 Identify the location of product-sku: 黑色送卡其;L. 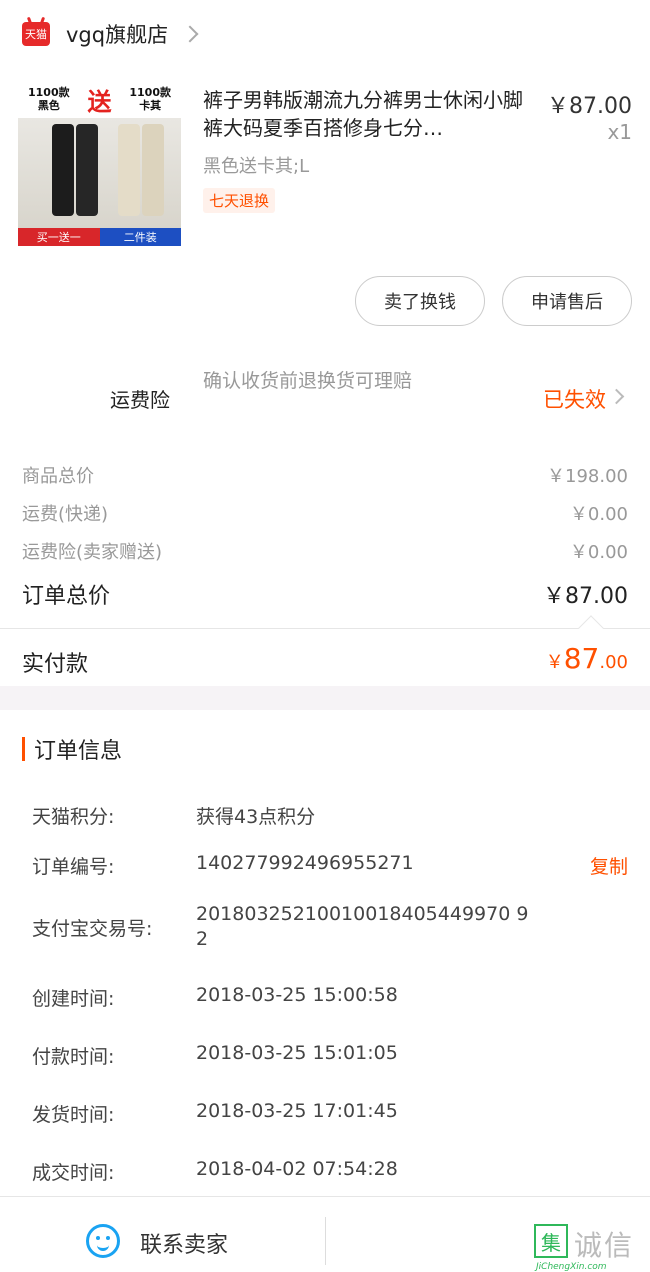
(256, 166).